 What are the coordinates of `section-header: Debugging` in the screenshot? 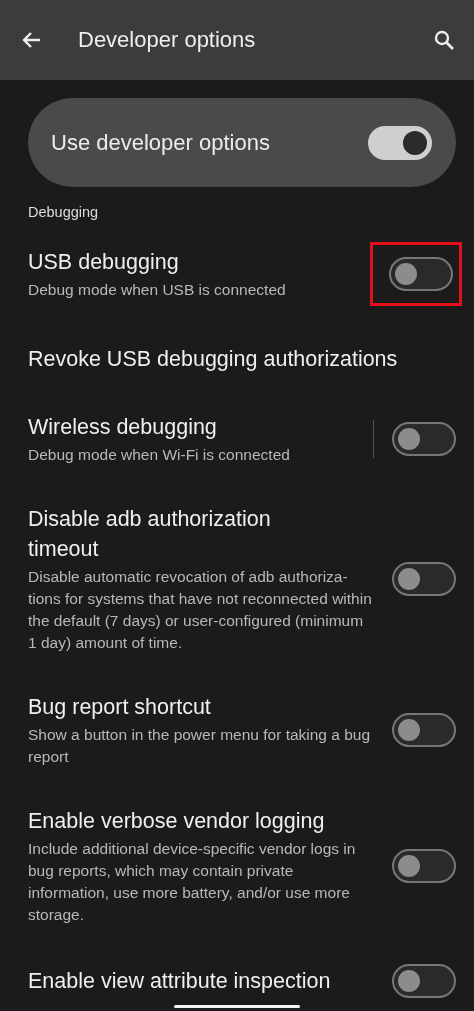 It's located at (64, 212).